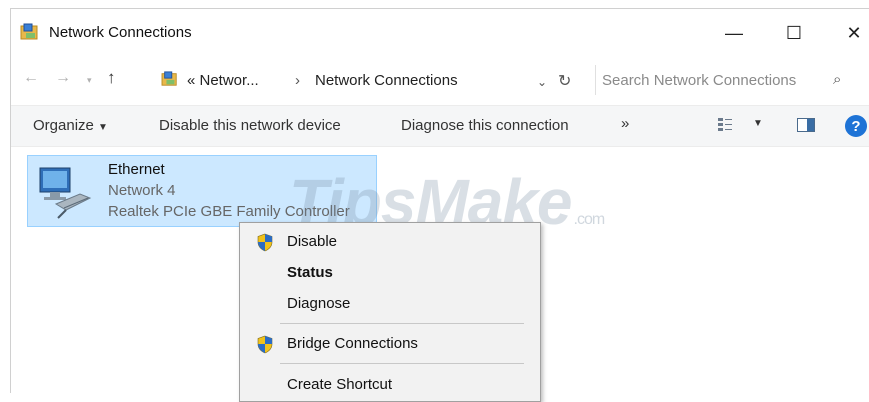 The image size is (869, 402). I want to click on minimize-button: —, so click(734, 33).